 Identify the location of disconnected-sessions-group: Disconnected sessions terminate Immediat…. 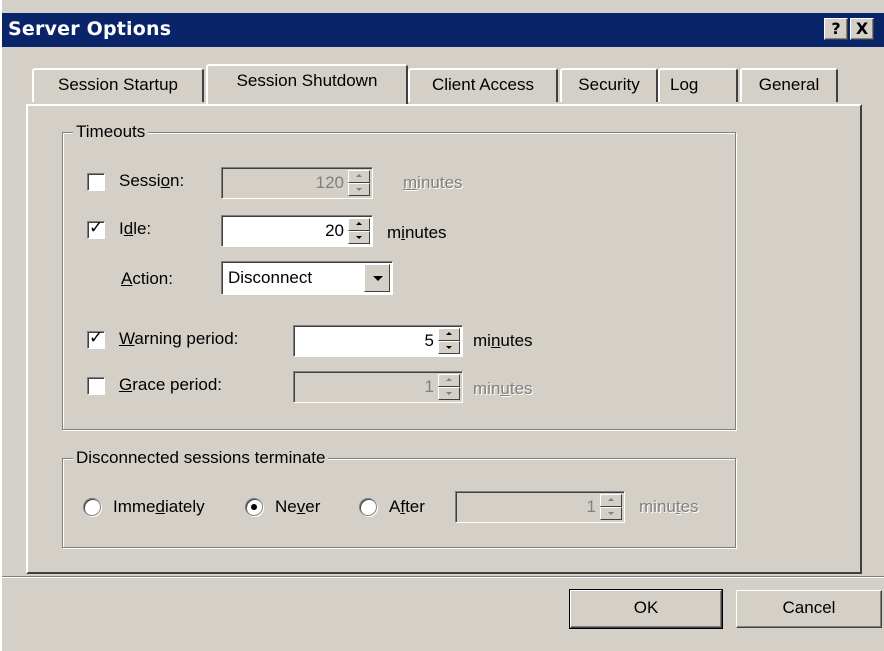
(399, 498).